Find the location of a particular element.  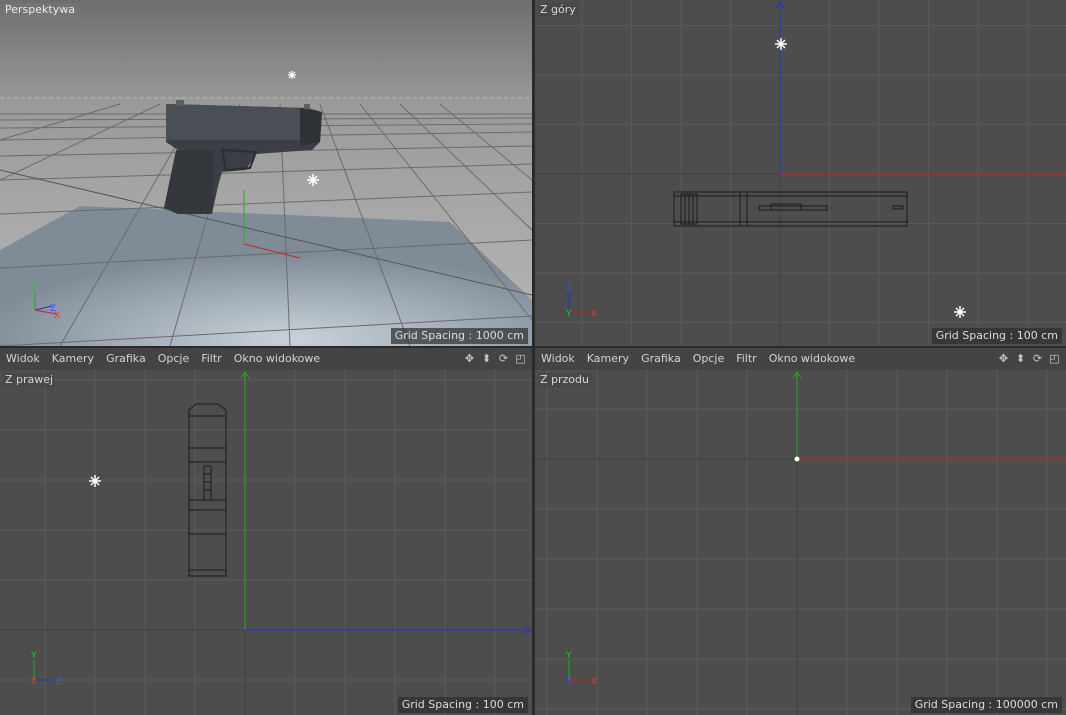

axis-gizmo: Y X Z is located at coordinates (46, 669).